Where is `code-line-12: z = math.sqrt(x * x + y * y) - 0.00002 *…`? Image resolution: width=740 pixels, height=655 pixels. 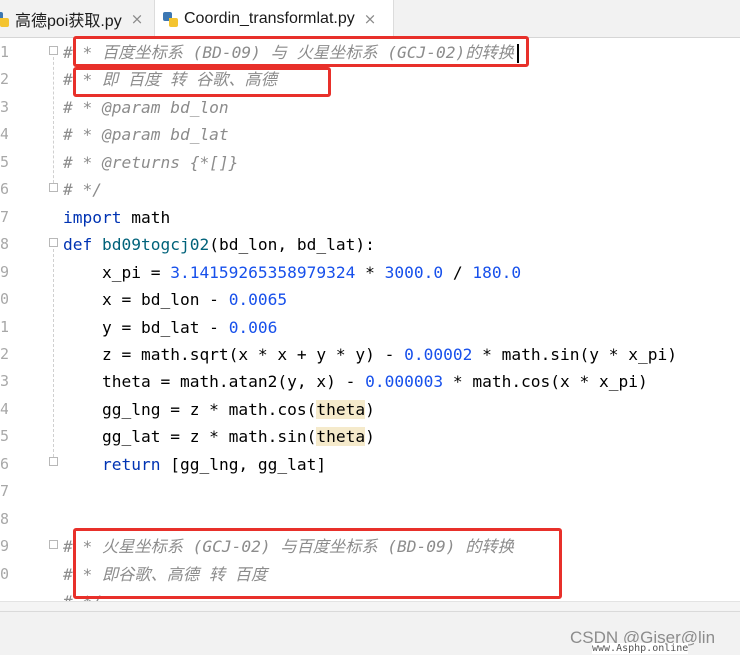 code-line-12: z = math.sqrt(x * x + y * y) - 0.00002 *… is located at coordinates (370, 354).